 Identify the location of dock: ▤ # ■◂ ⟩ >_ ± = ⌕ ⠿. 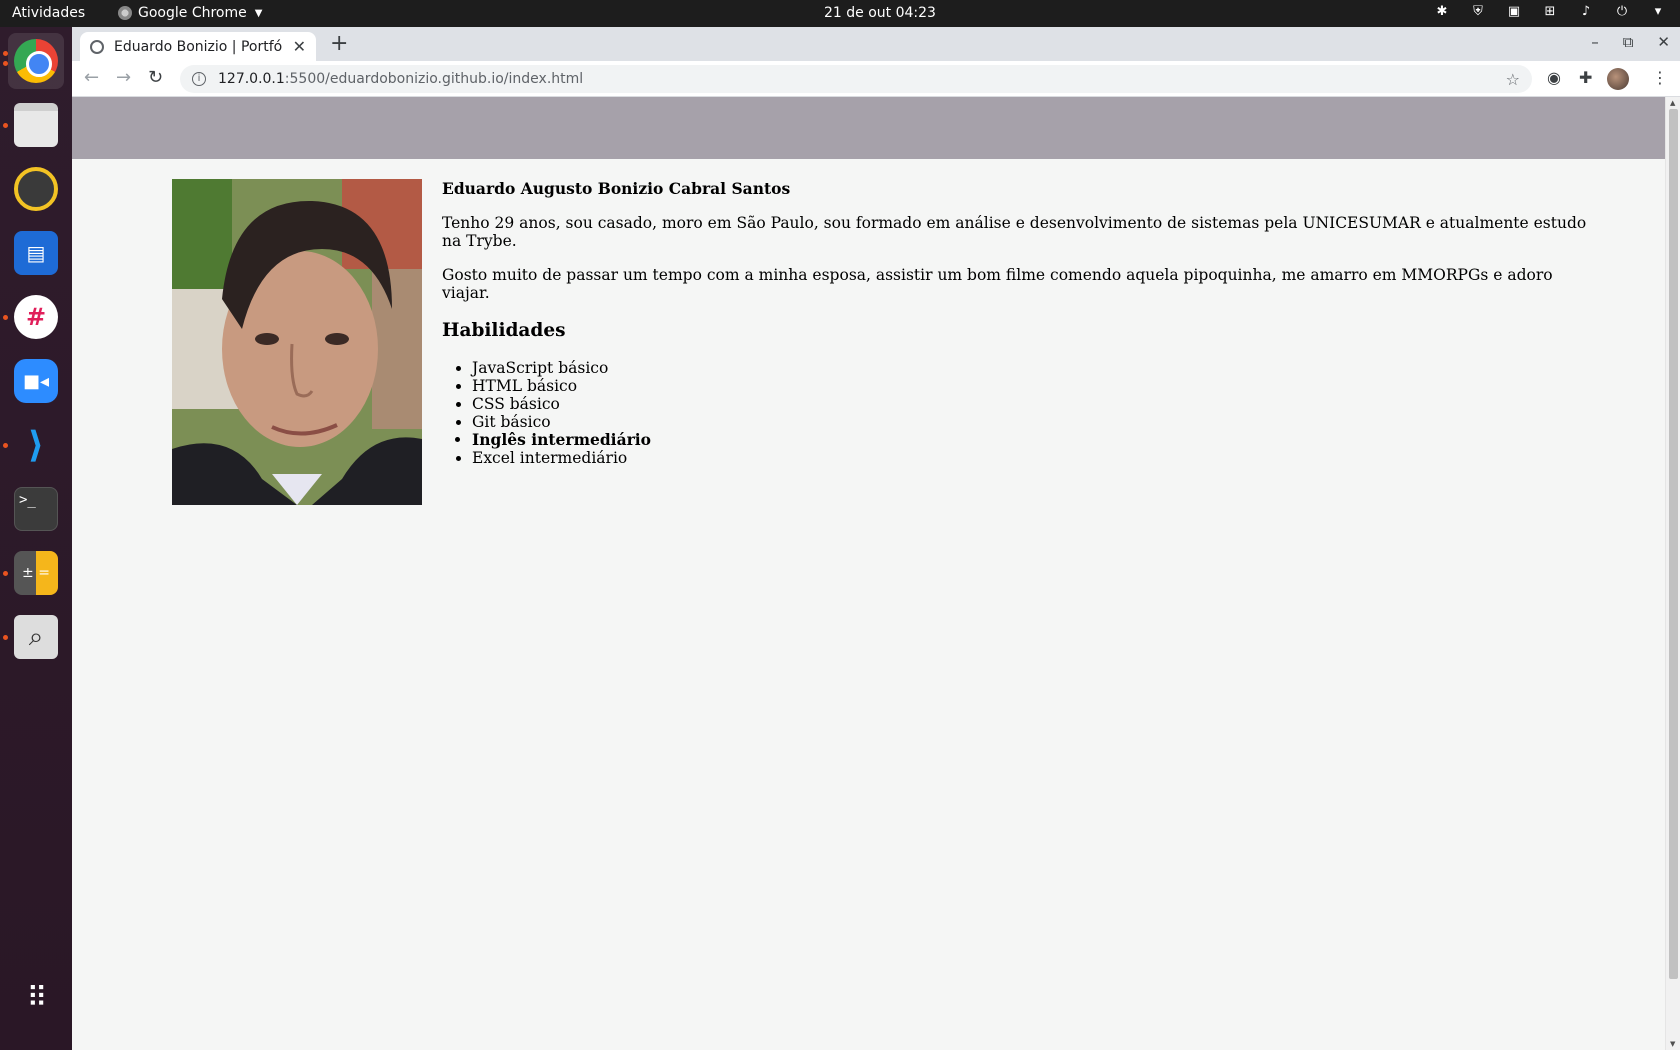
(36, 538).